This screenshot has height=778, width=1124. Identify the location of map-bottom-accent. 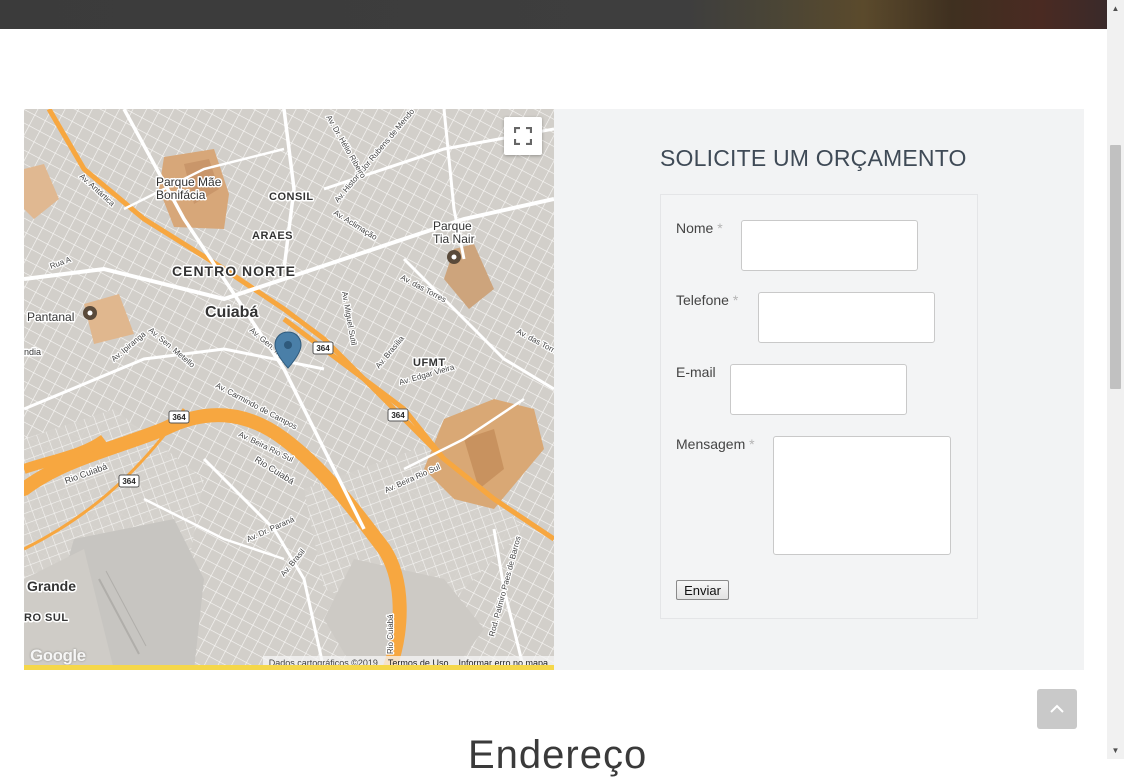
(289, 667).